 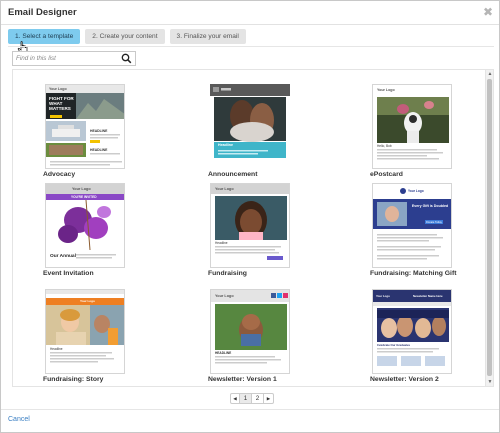 I want to click on template-thumbnail: Your Logo YOU'RE INVITED Our Annual, so click(x=85, y=225).